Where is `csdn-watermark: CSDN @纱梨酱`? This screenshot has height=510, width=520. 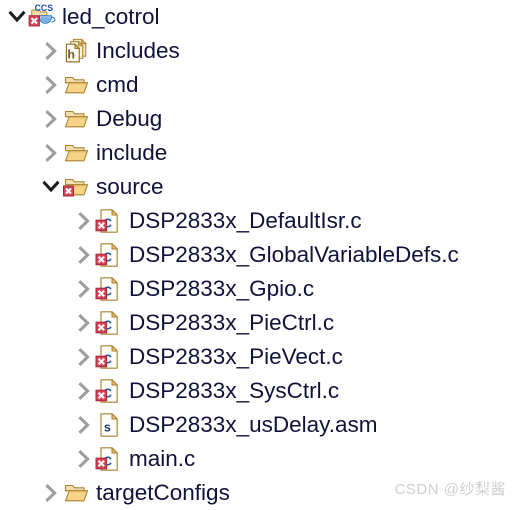
csdn-watermark: CSDN @纱梨酱 is located at coordinates (450, 489).